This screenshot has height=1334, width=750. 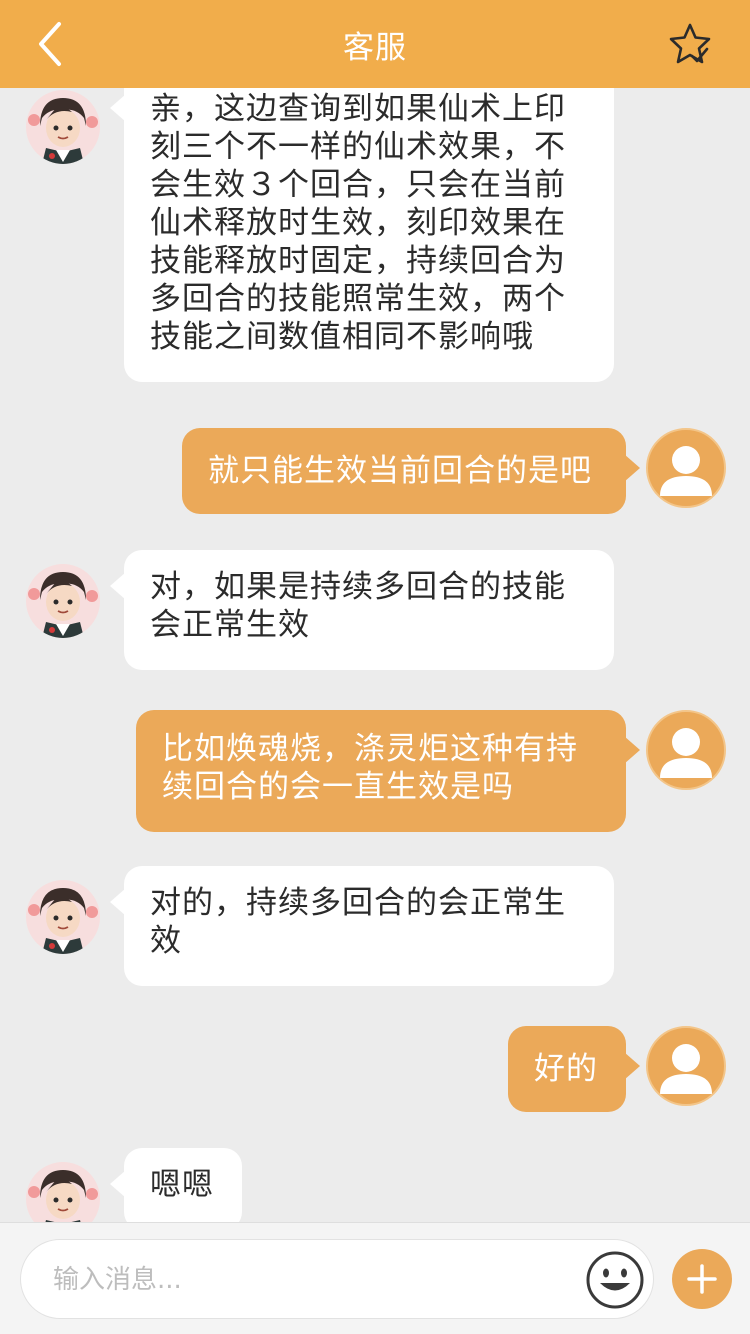 I want to click on message-line: 就只能生效当前回合的是吧, so click(x=400, y=471).